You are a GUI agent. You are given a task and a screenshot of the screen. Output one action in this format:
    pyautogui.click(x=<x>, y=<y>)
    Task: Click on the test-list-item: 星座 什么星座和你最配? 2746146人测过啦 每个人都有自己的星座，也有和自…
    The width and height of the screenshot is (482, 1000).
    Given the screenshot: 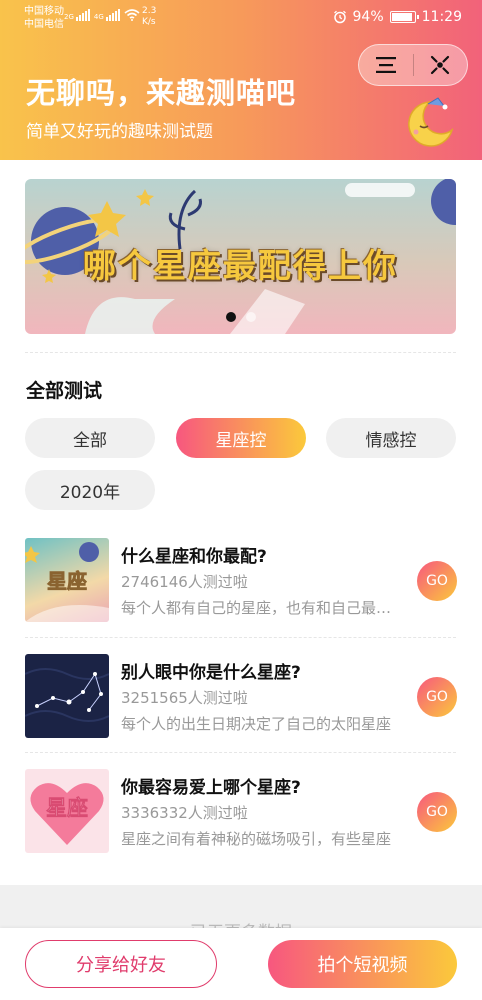 What is the action you would take?
    pyautogui.click(x=241, y=581)
    